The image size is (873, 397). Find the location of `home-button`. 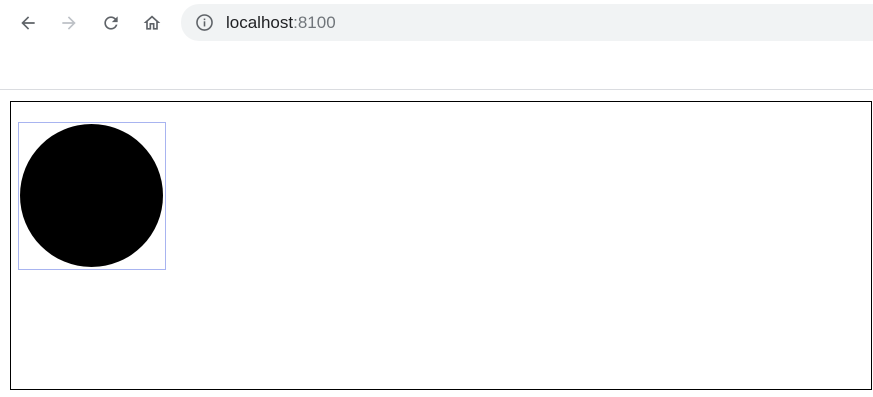

home-button is located at coordinates (152, 23).